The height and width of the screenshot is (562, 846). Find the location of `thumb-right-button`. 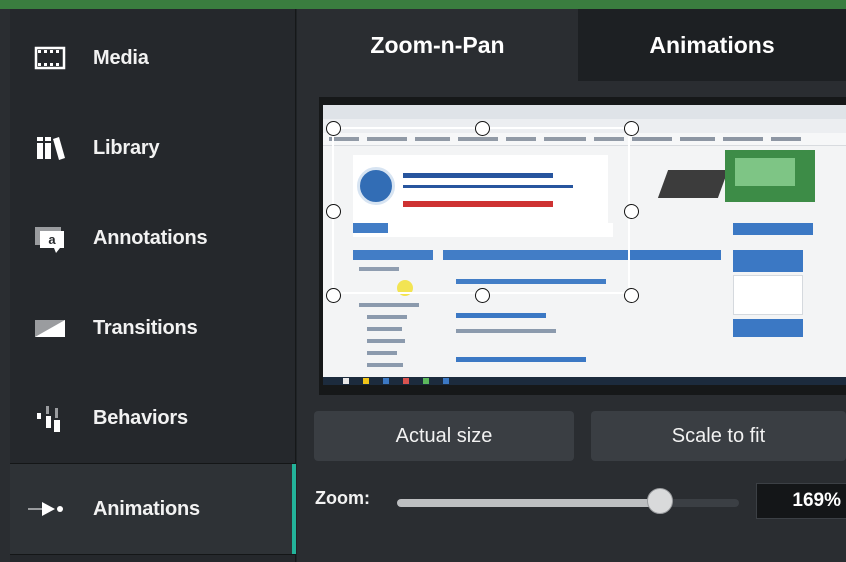

thumb-right-button is located at coordinates (773, 229).